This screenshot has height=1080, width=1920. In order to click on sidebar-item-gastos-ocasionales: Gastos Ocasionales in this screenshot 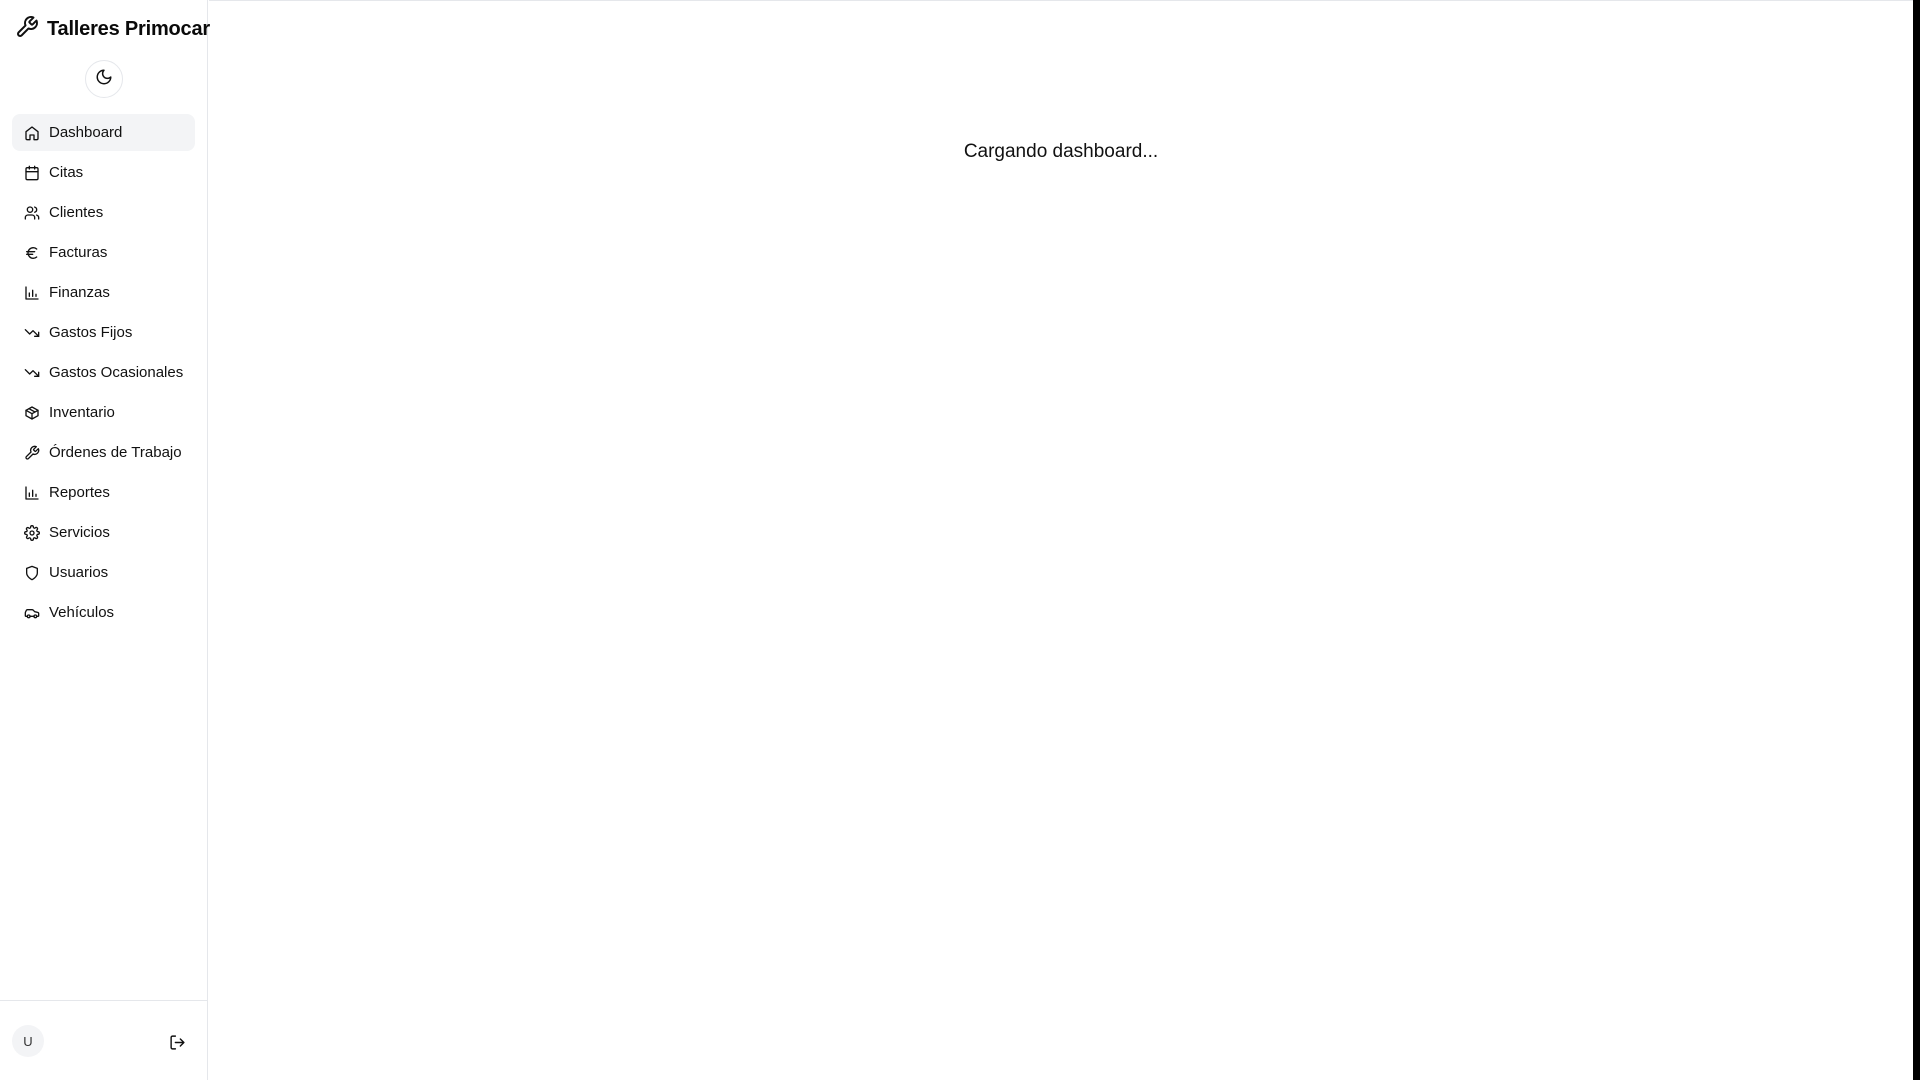, I will do `click(103, 372)`.